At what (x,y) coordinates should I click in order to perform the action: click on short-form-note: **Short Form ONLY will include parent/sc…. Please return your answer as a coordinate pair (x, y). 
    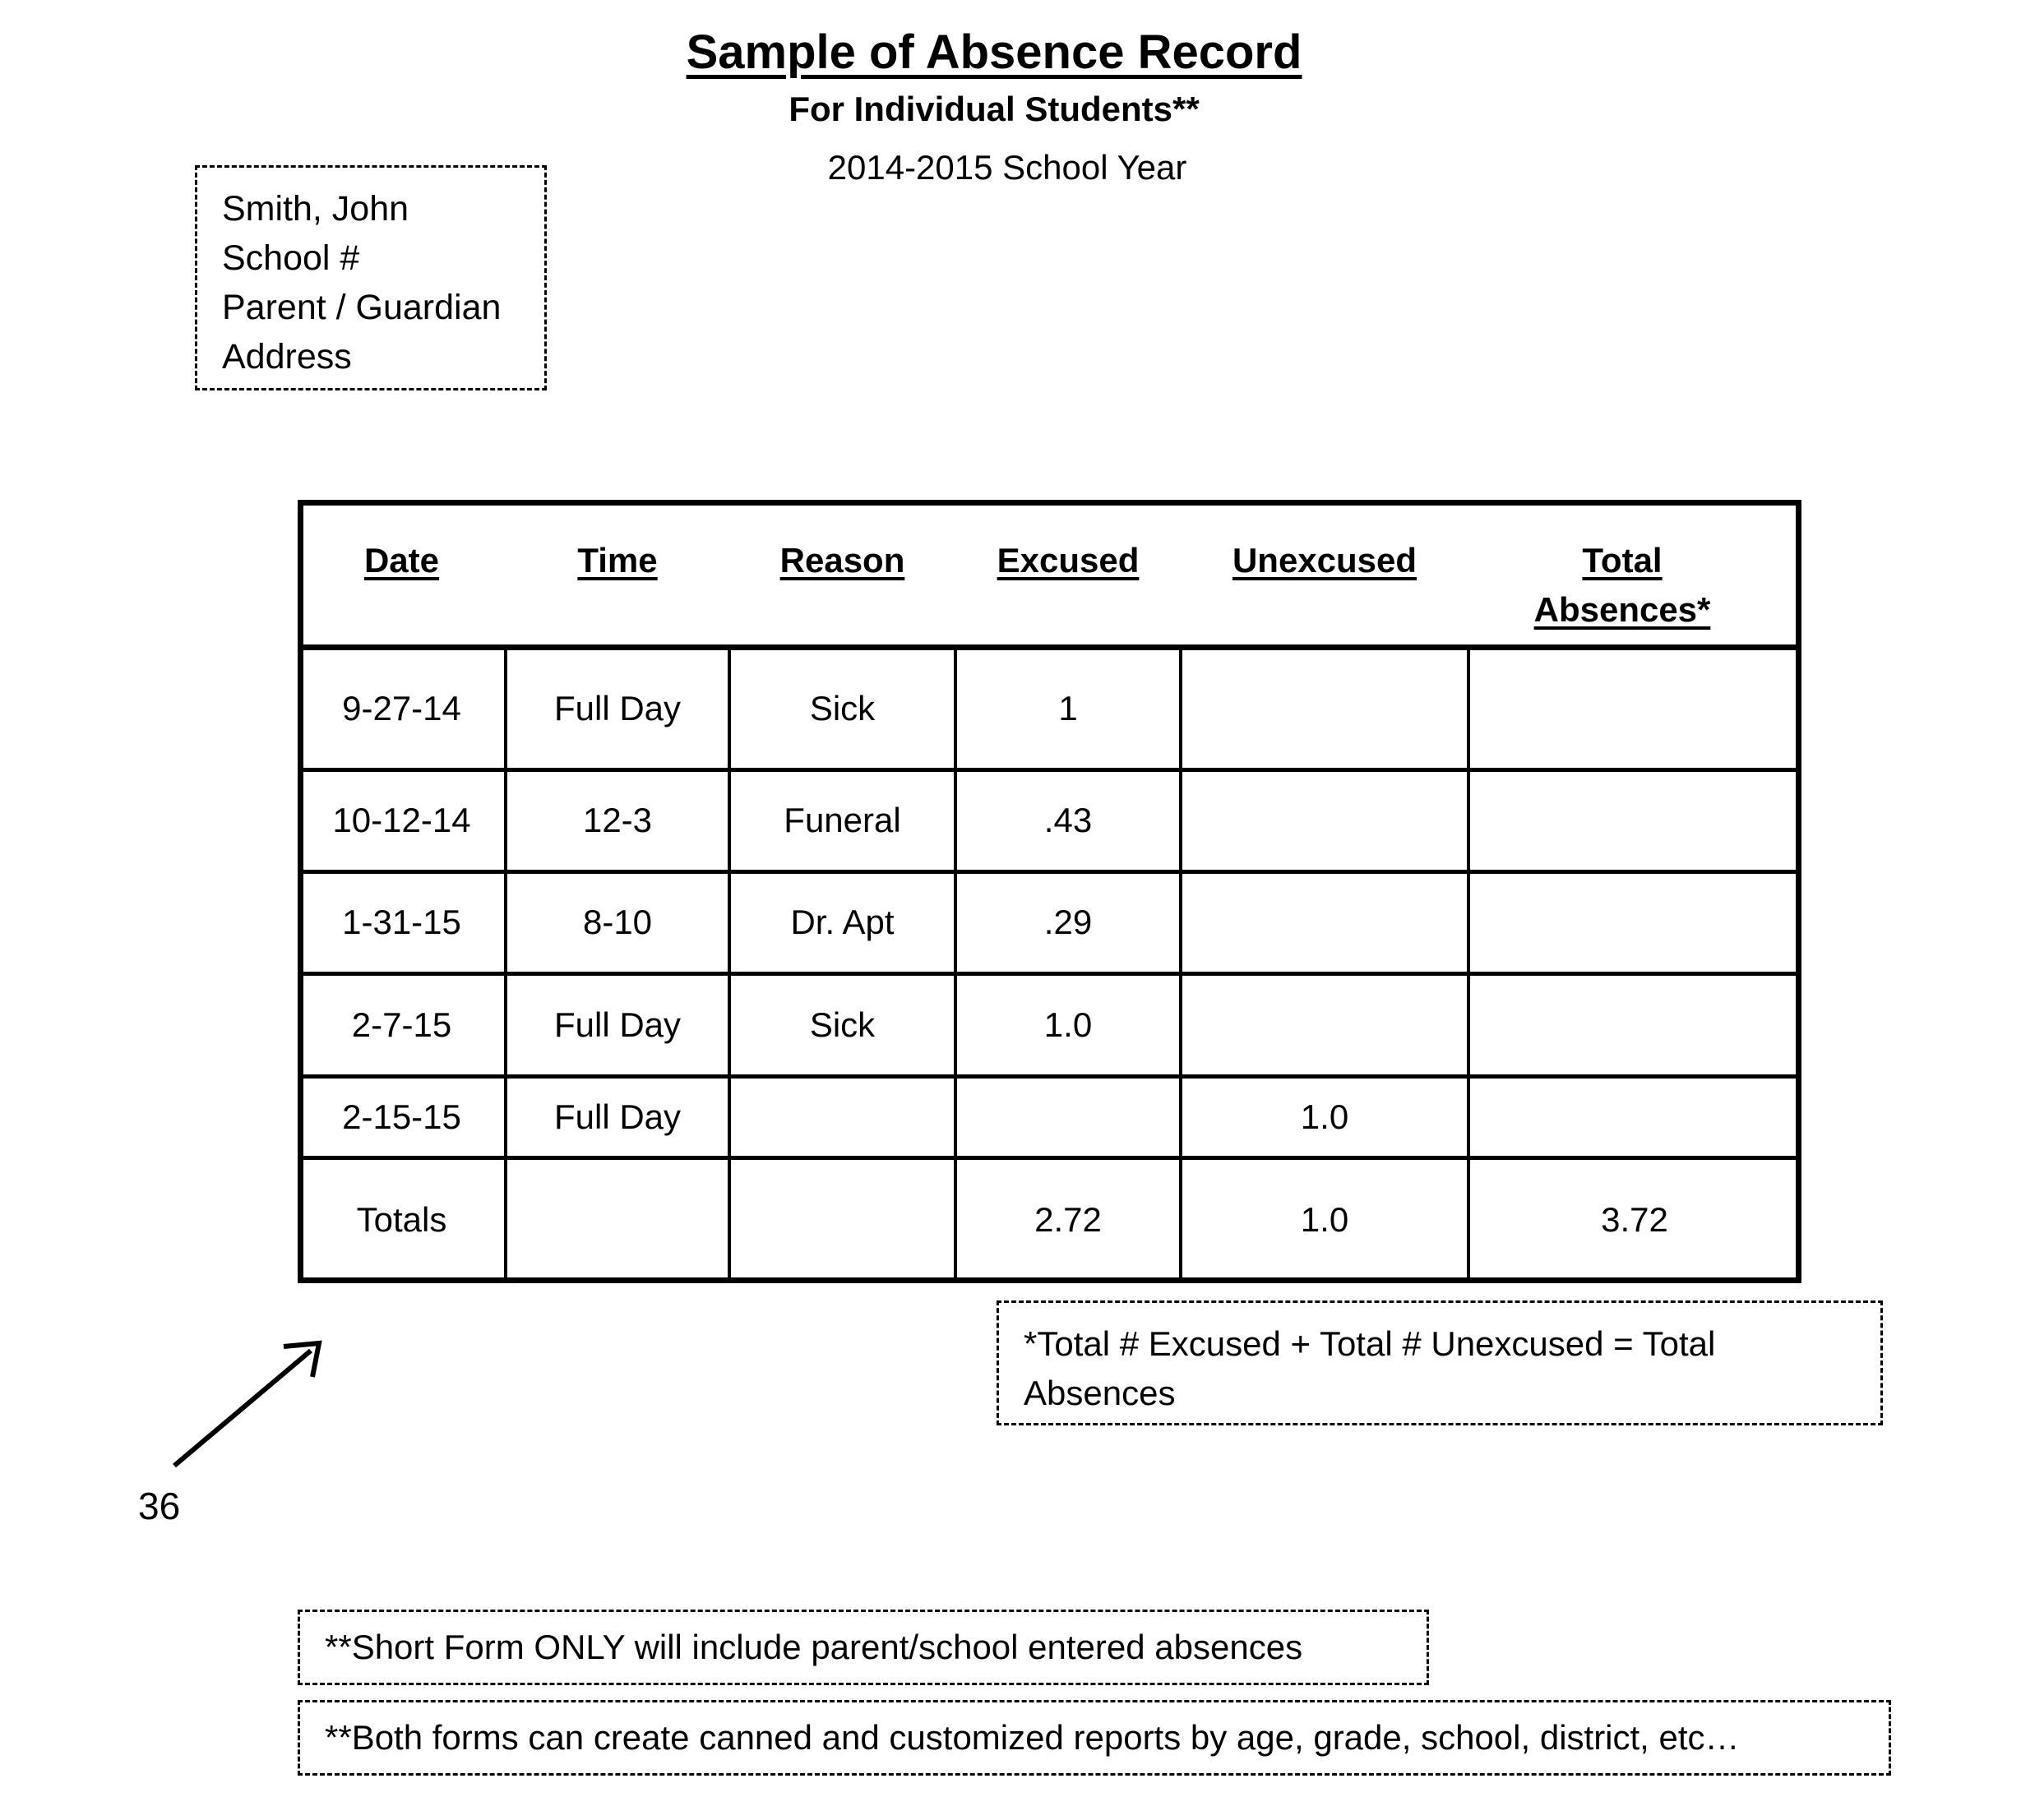
    Looking at the image, I should click on (863, 1647).